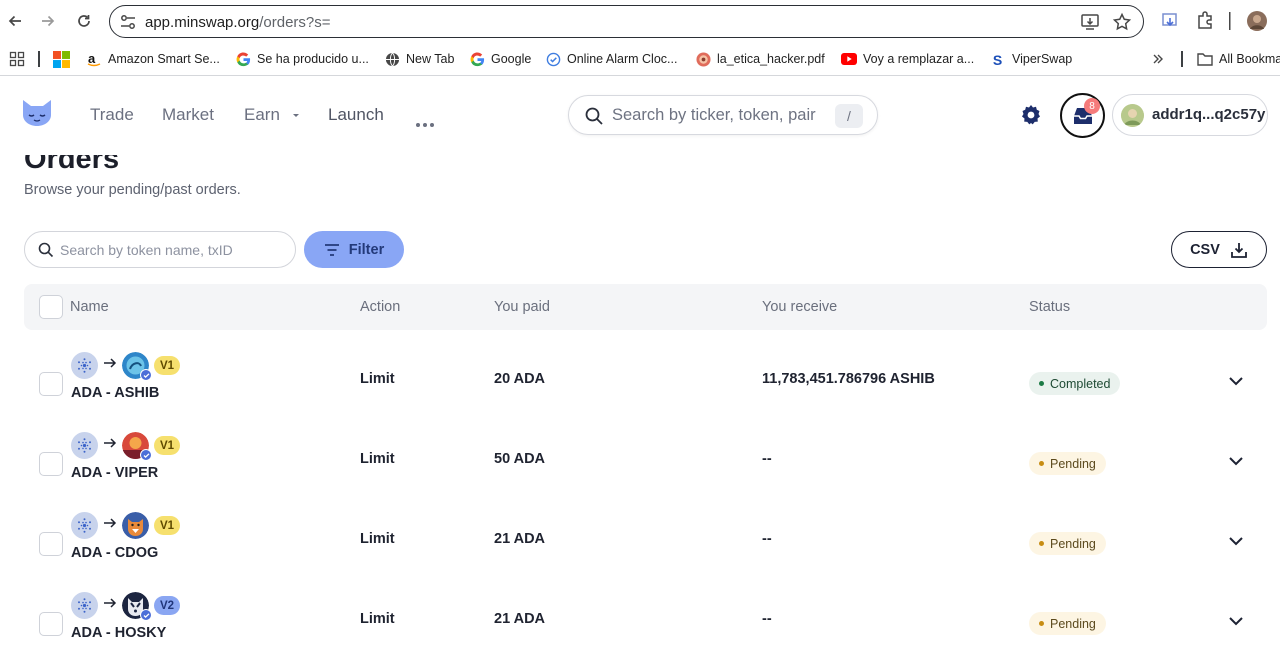  Describe the element at coordinates (1205, 22) in the screenshot. I see `extensions-icon` at that location.